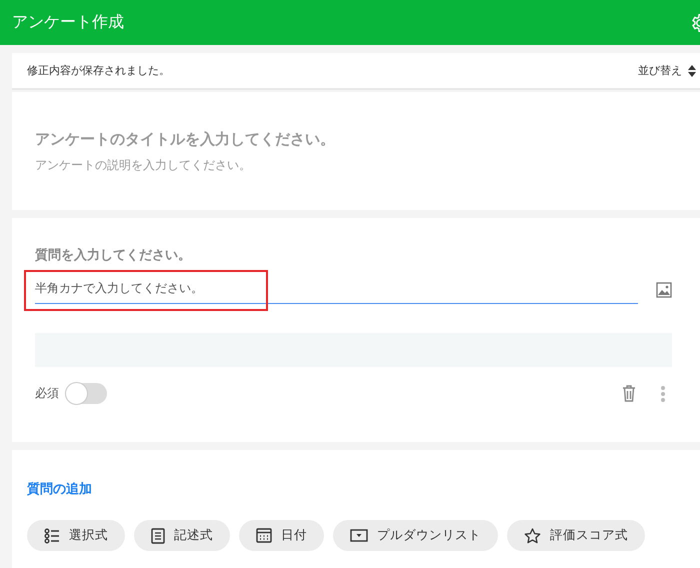 This screenshot has height=568, width=700. Describe the element at coordinates (663, 393) in the screenshot. I see `more-icon` at that location.